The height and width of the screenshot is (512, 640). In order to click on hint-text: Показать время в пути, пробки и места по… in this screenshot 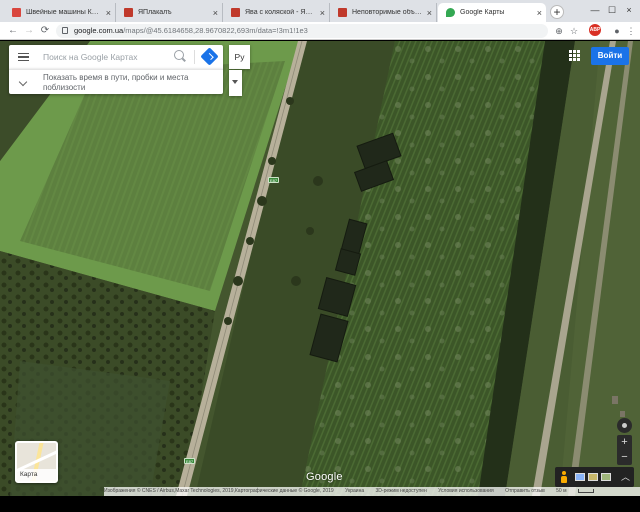, I will do `click(116, 82)`.